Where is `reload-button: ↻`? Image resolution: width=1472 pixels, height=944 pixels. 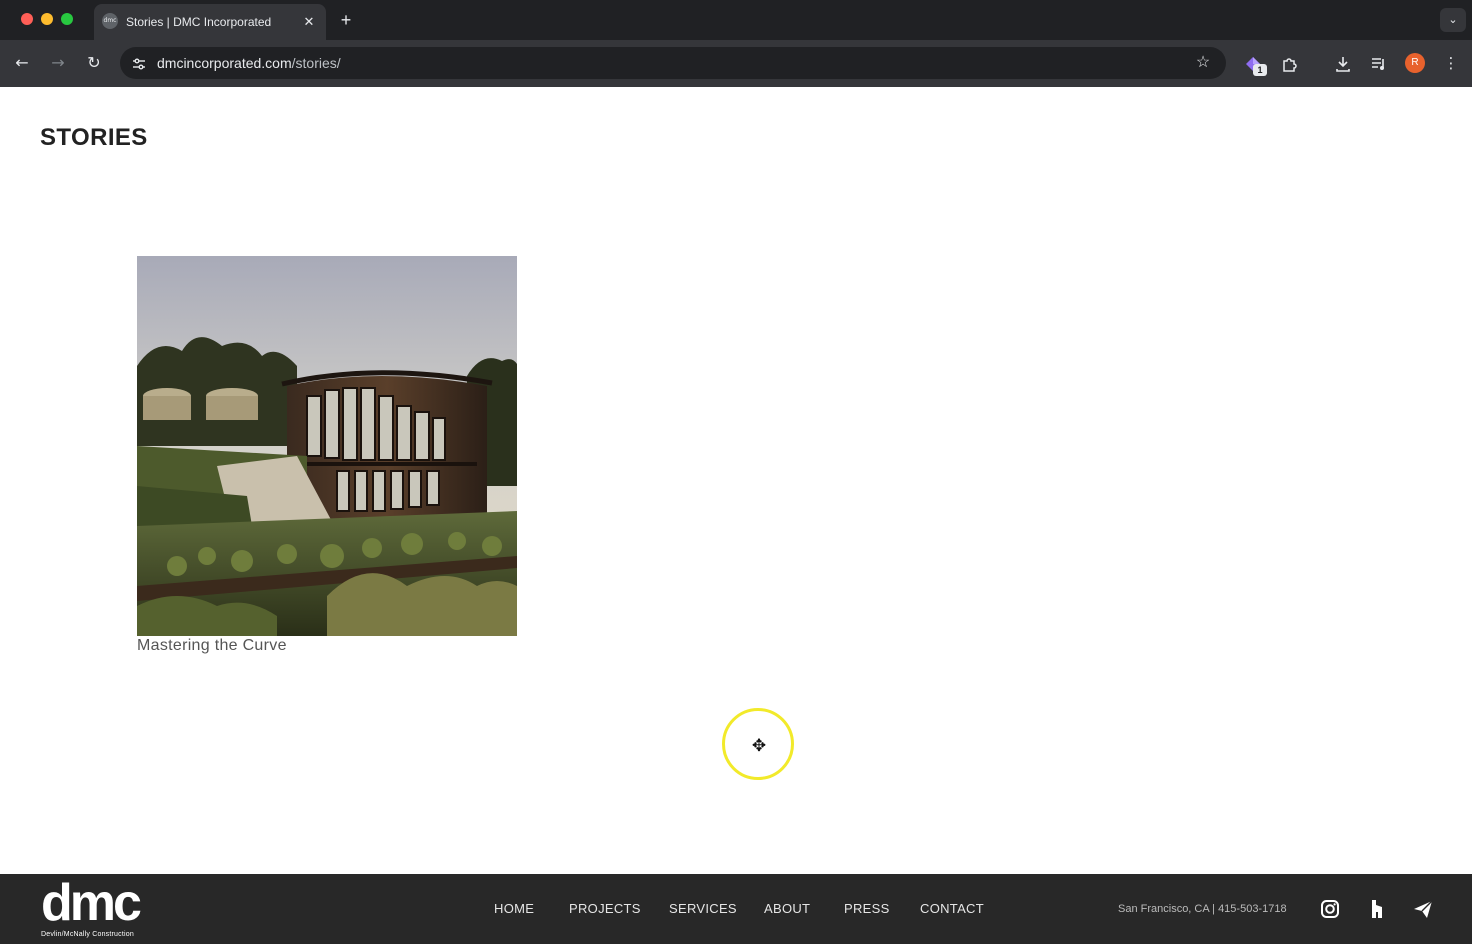 reload-button: ↻ is located at coordinates (94, 63).